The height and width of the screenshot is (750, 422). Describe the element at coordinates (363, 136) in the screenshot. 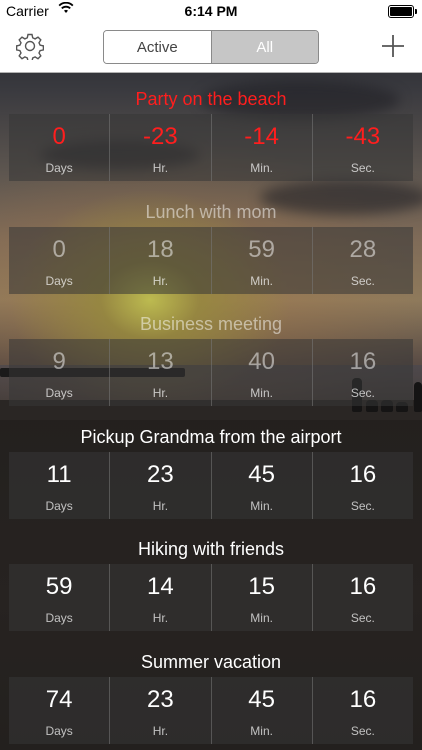

I see `seconds-value: -43` at that location.